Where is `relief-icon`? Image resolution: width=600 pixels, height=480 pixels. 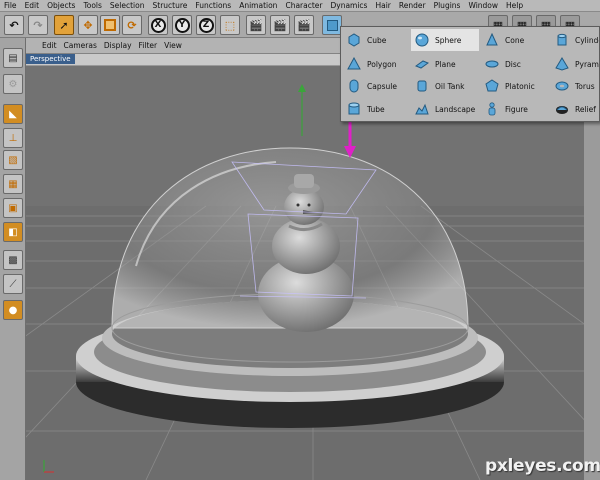 relief-icon is located at coordinates (562, 110).